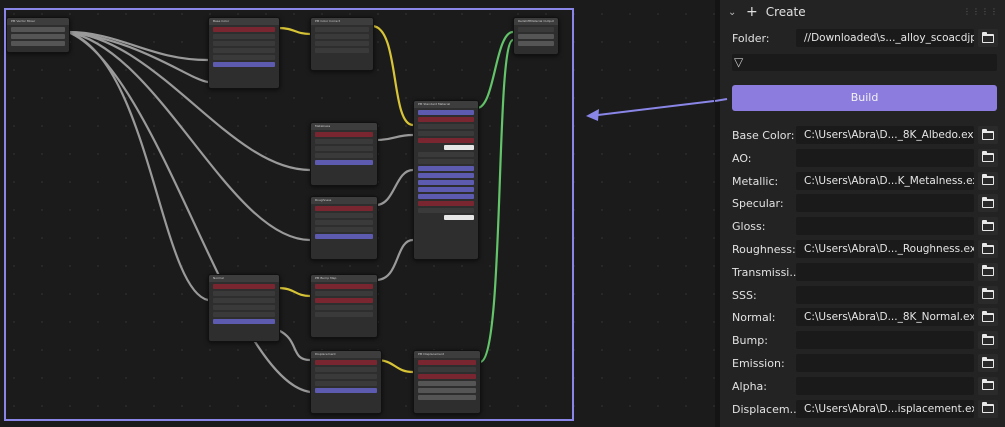 This screenshot has height=427, width=1005. What do you see at coordinates (885, 226) in the screenshot?
I see `map-path-field-gloss` at bounding box center [885, 226].